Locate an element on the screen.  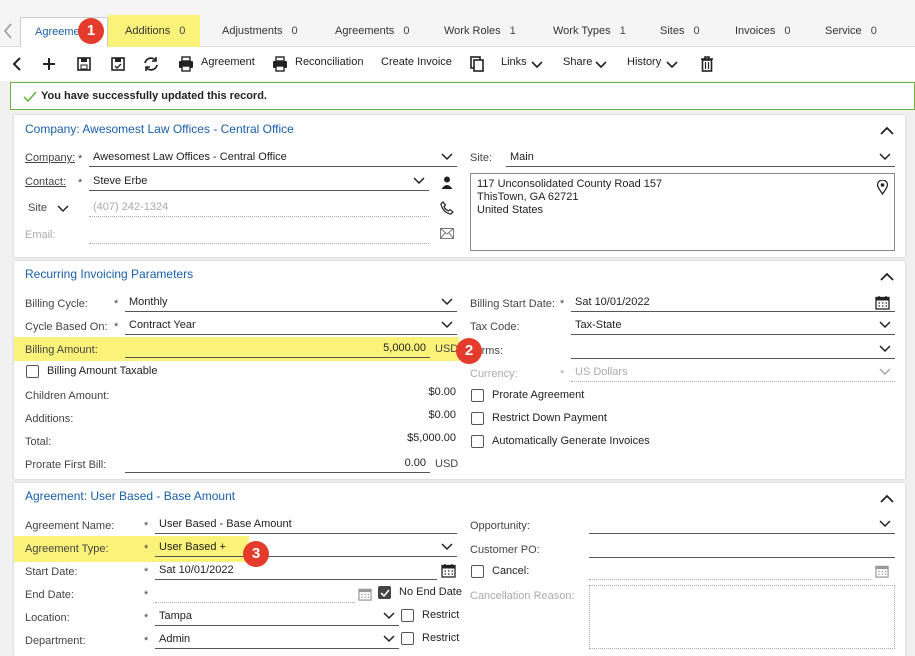
restrict-down-checkbox is located at coordinates (477, 418).